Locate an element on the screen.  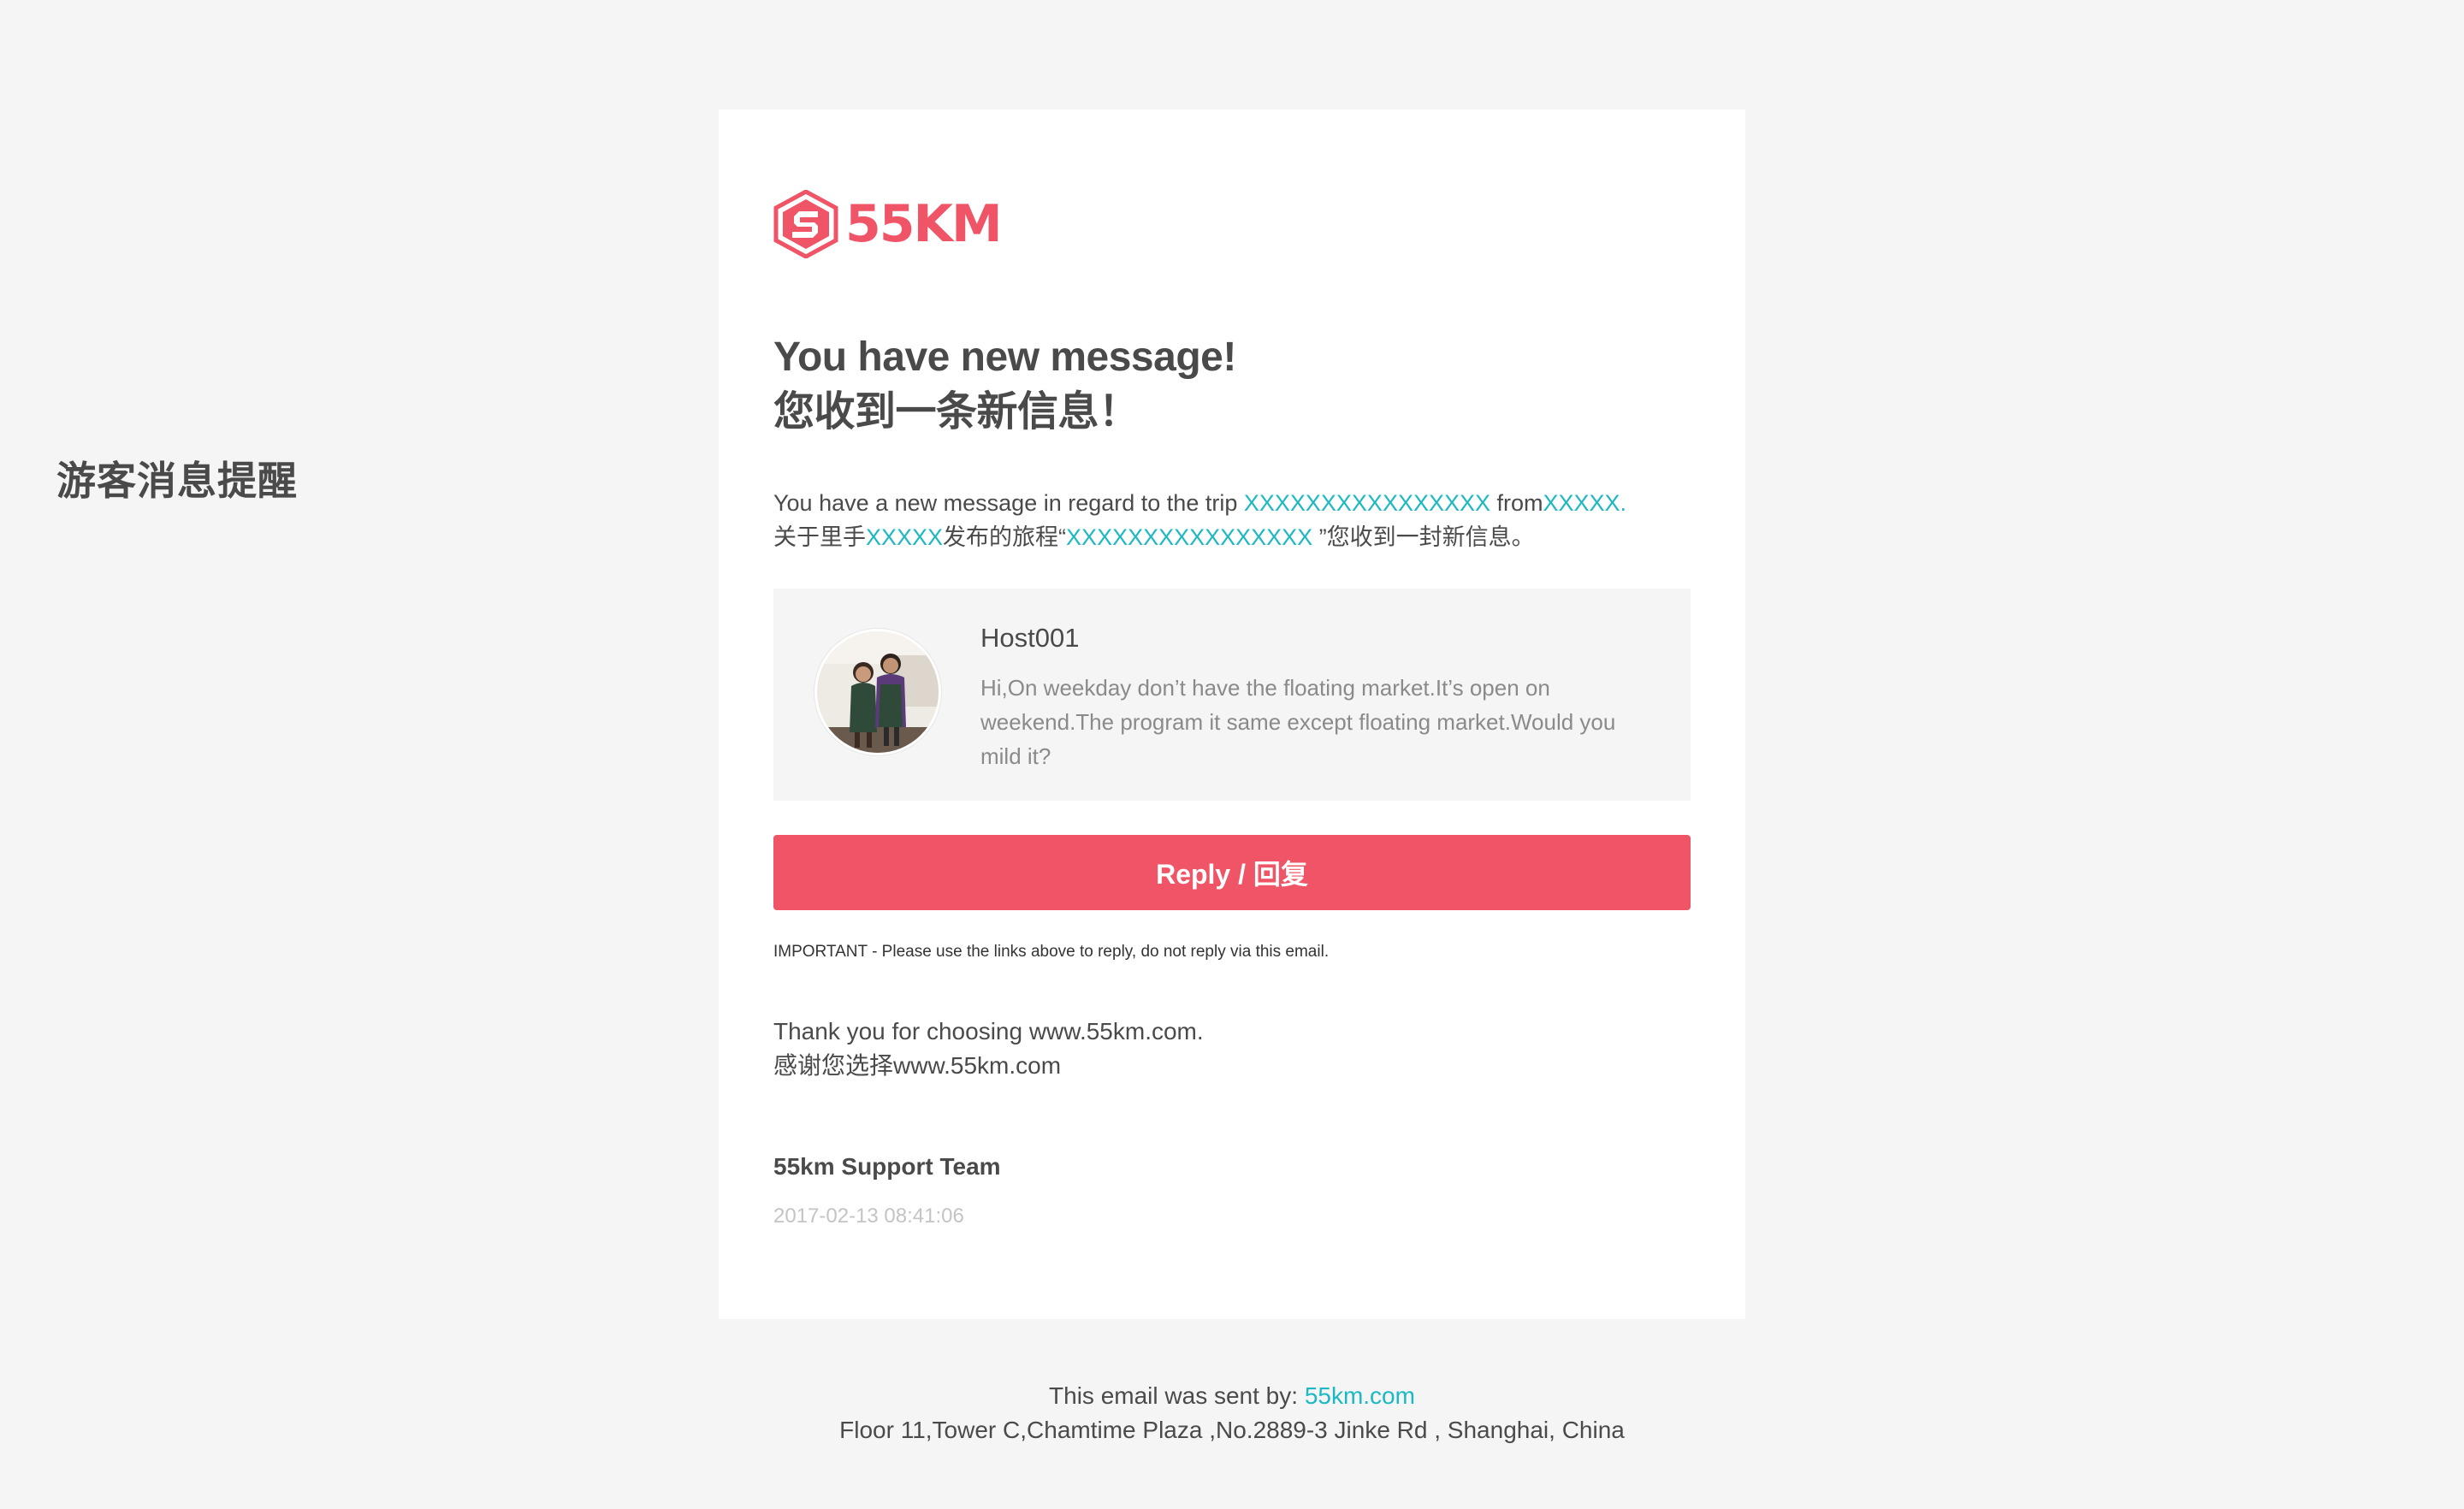
trip-link-zh: XXXXXXXXXXXXXXXX is located at coordinates (1189, 537).